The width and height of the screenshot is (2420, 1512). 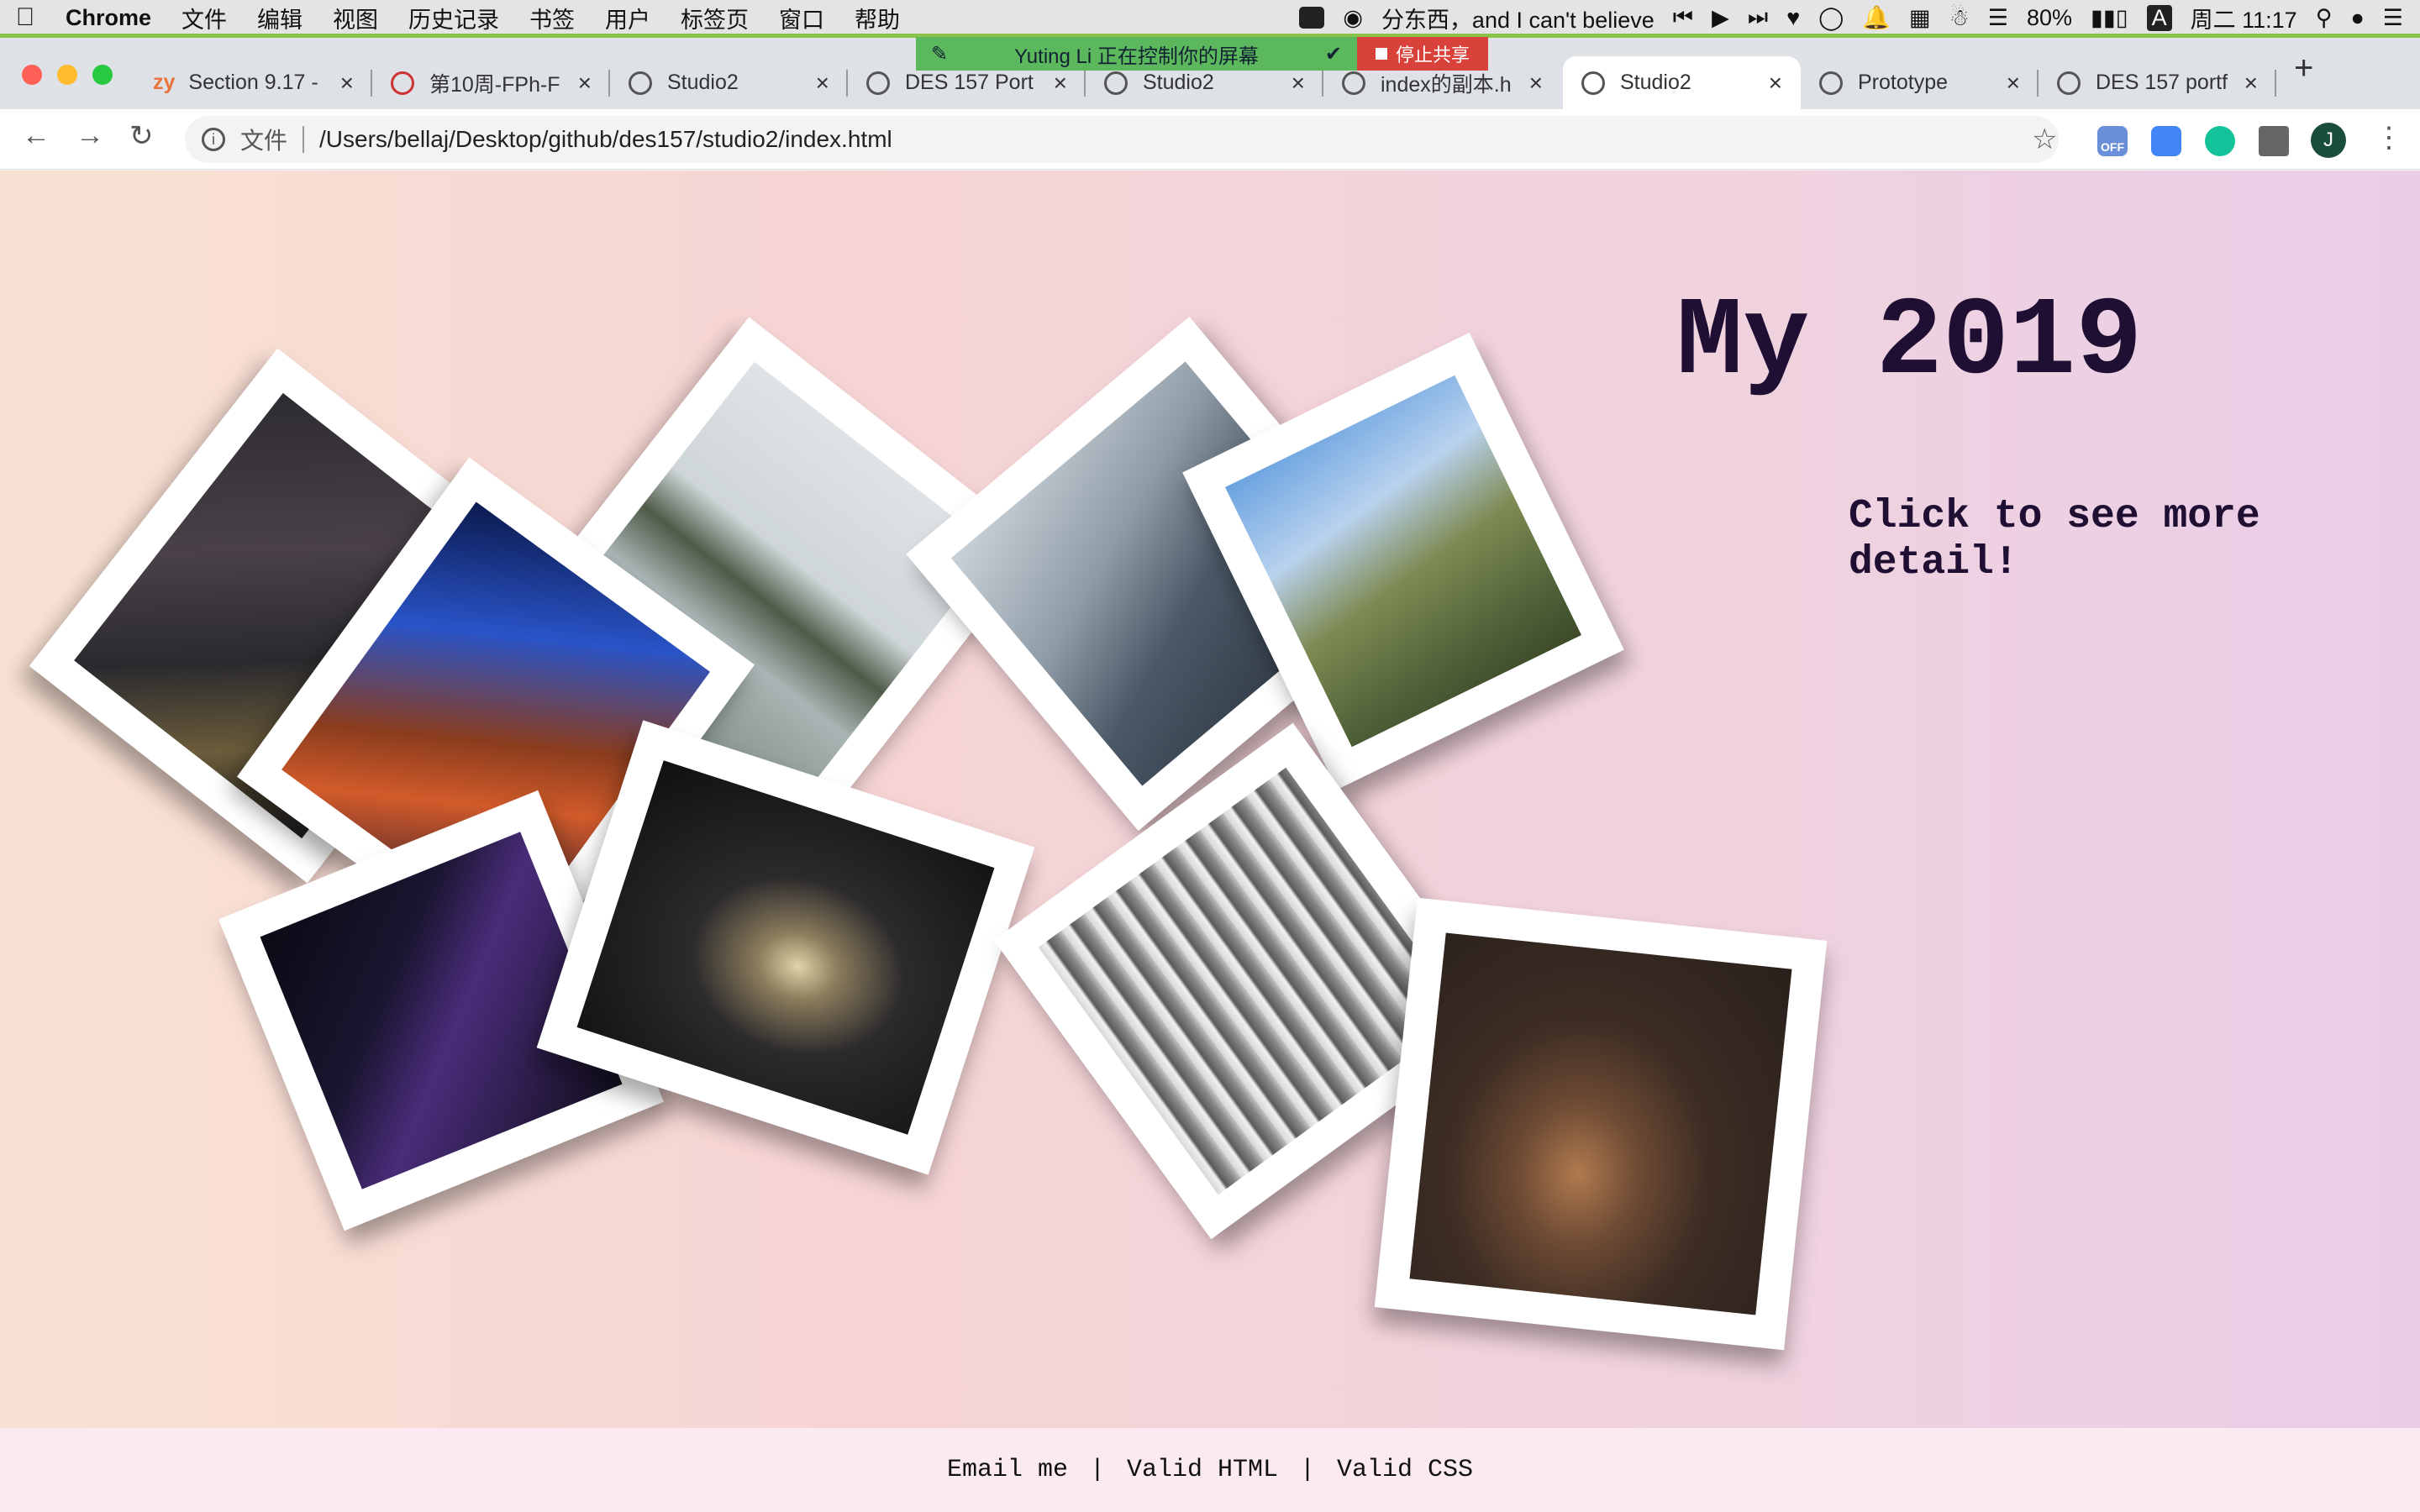 What do you see at coordinates (1353, 18) in the screenshot?
I see `wechat-icon: ◉` at bounding box center [1353, 18].